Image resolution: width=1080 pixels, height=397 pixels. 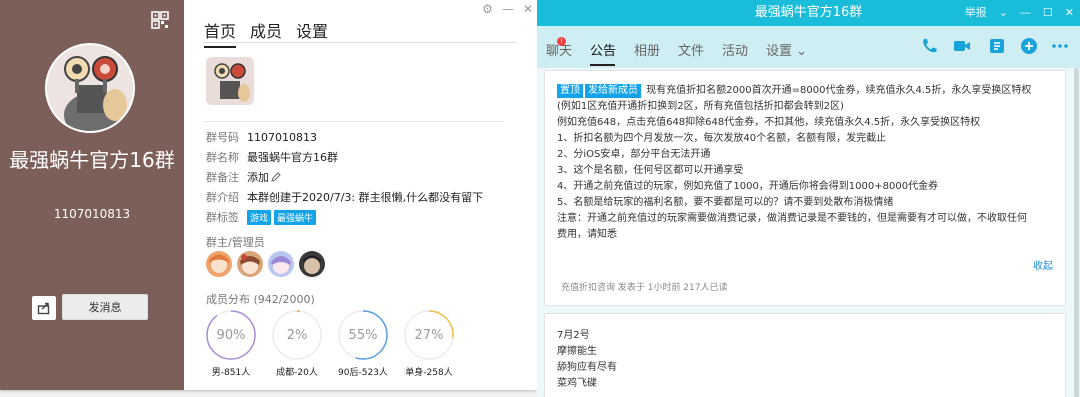 What do you see at coordinates (260, 299) in the screenshot?
I see `distribution-label: 成员分布 (942/2000)` at bounding box center [260, 299].